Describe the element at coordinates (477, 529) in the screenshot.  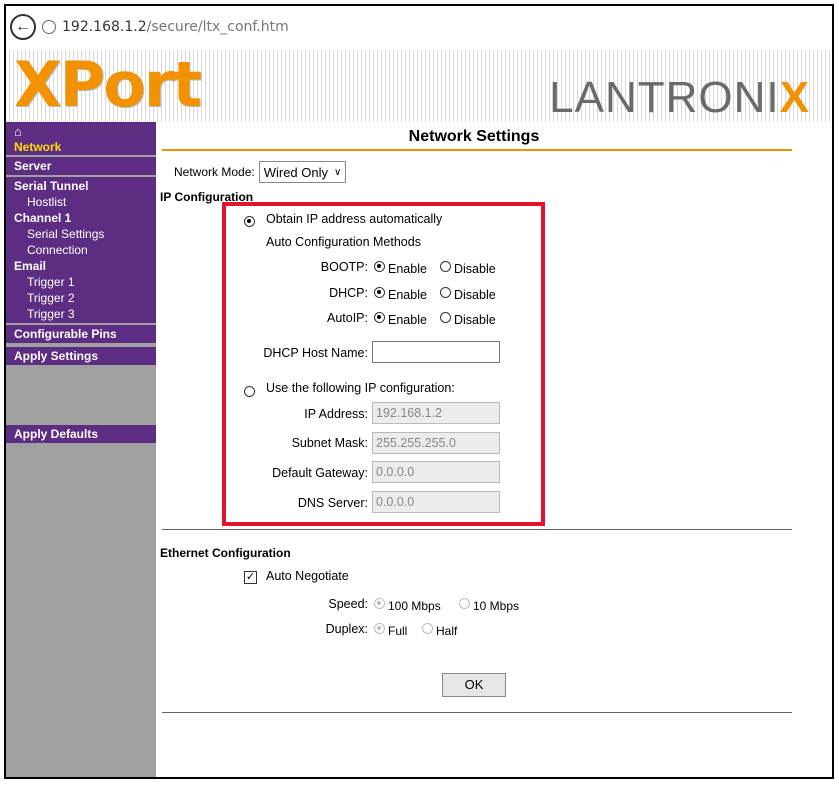
I see `section-divider` at that location.